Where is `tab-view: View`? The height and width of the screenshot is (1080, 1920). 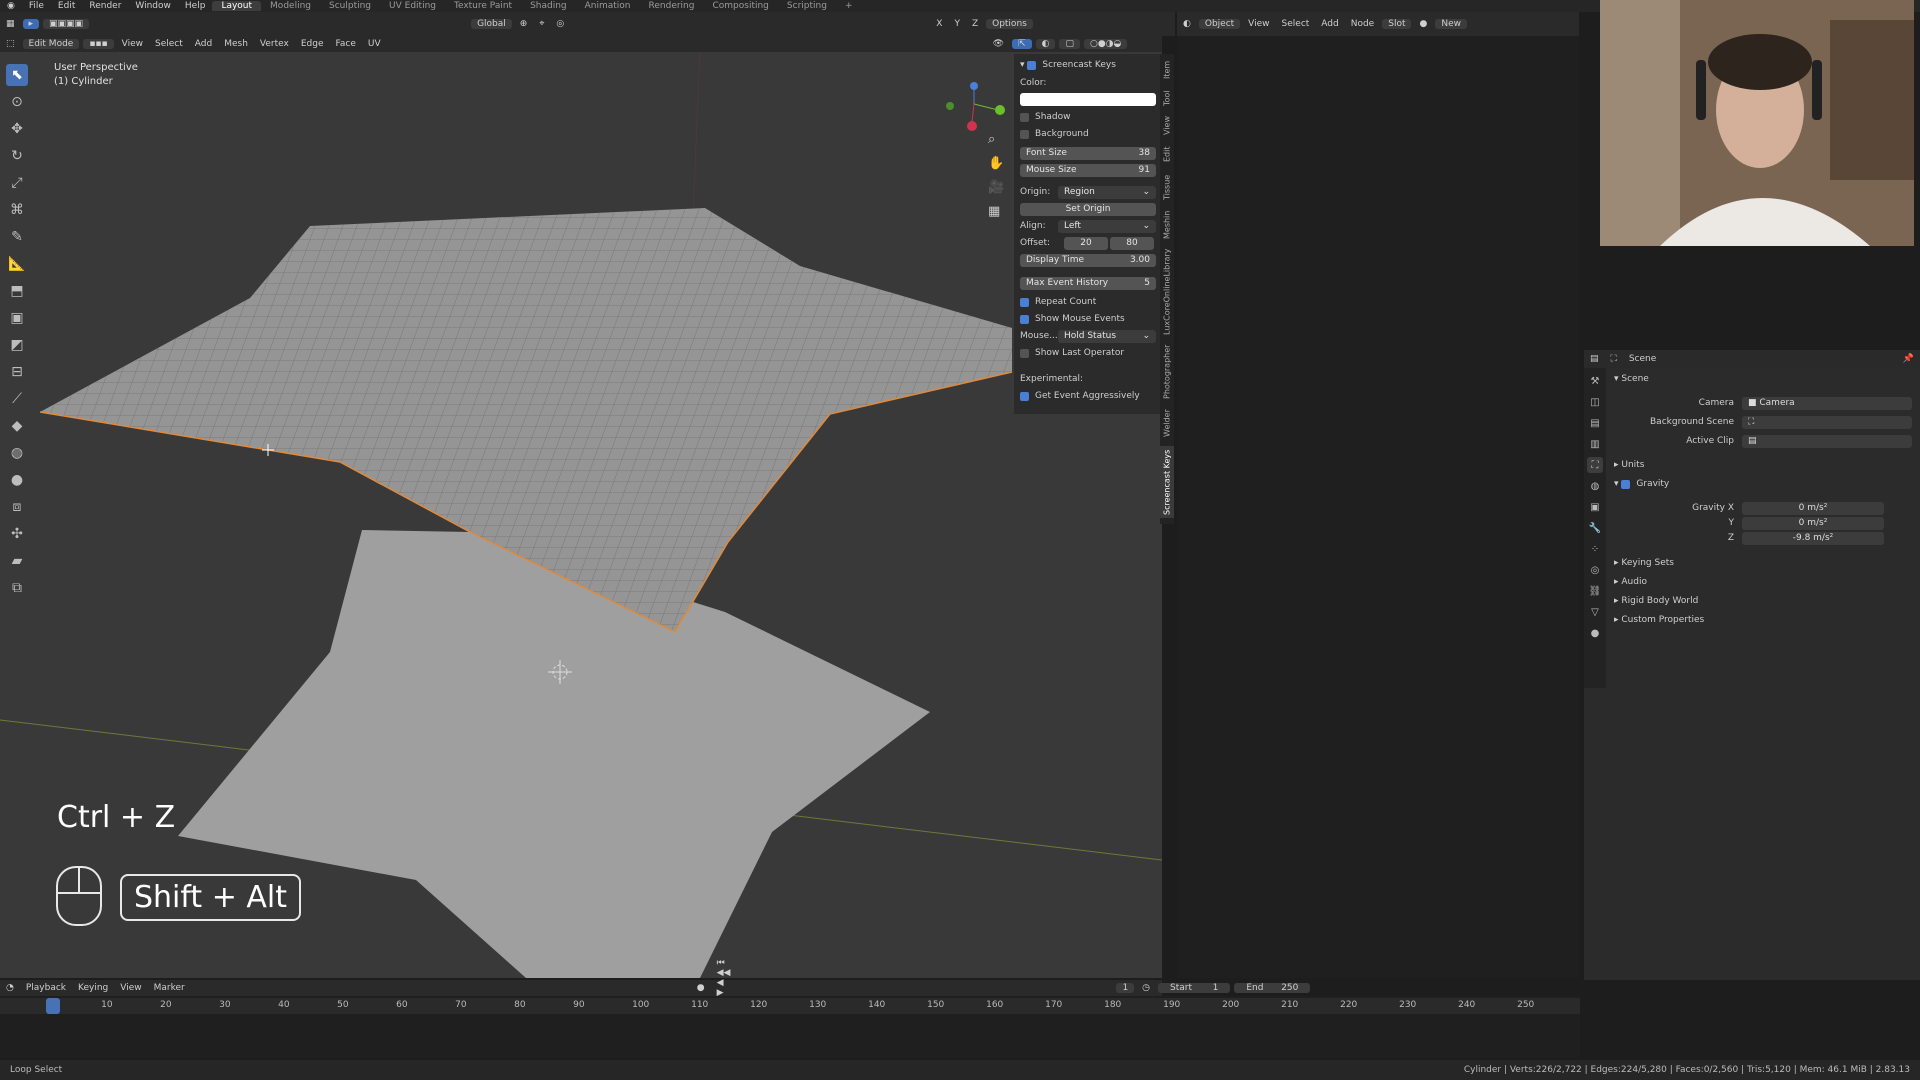 tab-view: View is located at coordinates (1167, 126).